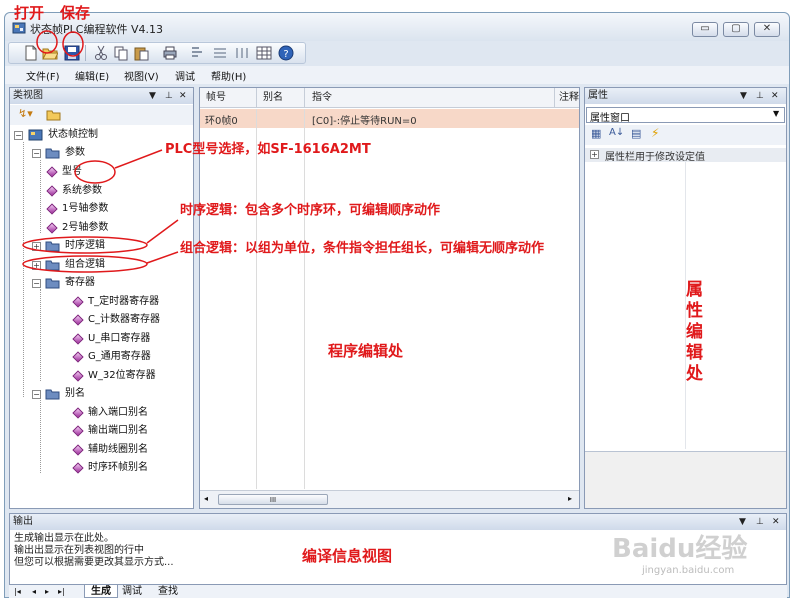  What do you see at coordinates (310, 210) in the screenshot?
I see `annotation-timing-logic: 时序逻辑：包含多个时序环，可编辑顺序动作` at bounding box center [310, 210].